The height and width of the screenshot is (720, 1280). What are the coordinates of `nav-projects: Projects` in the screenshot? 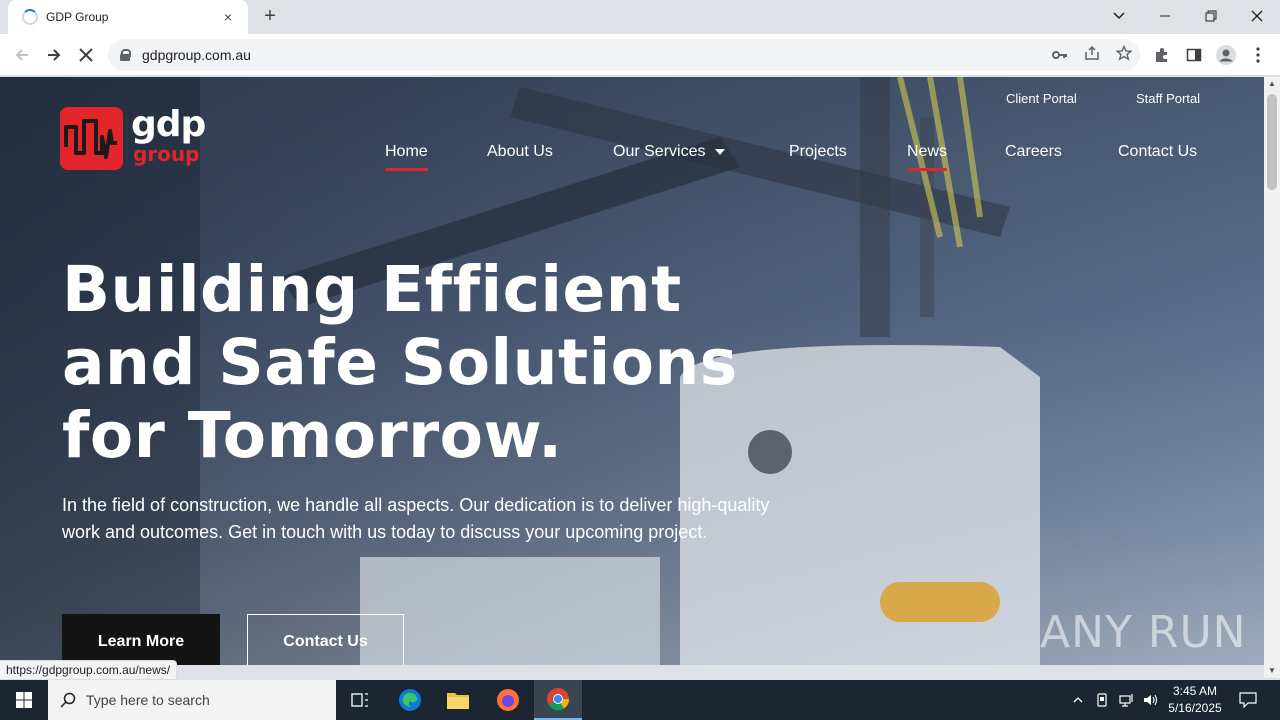 It's located at (818, 152).